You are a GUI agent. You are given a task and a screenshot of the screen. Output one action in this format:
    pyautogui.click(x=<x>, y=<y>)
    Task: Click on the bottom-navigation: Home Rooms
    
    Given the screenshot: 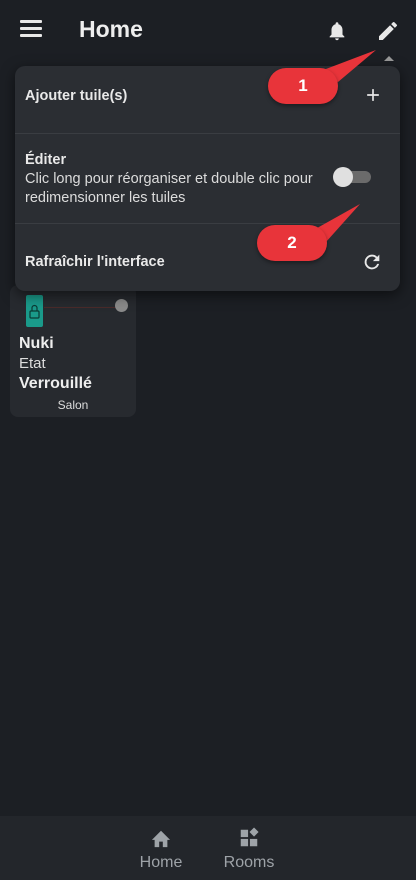 What is the action you would take?
    pyautogui.click(x=208, y=848)
    